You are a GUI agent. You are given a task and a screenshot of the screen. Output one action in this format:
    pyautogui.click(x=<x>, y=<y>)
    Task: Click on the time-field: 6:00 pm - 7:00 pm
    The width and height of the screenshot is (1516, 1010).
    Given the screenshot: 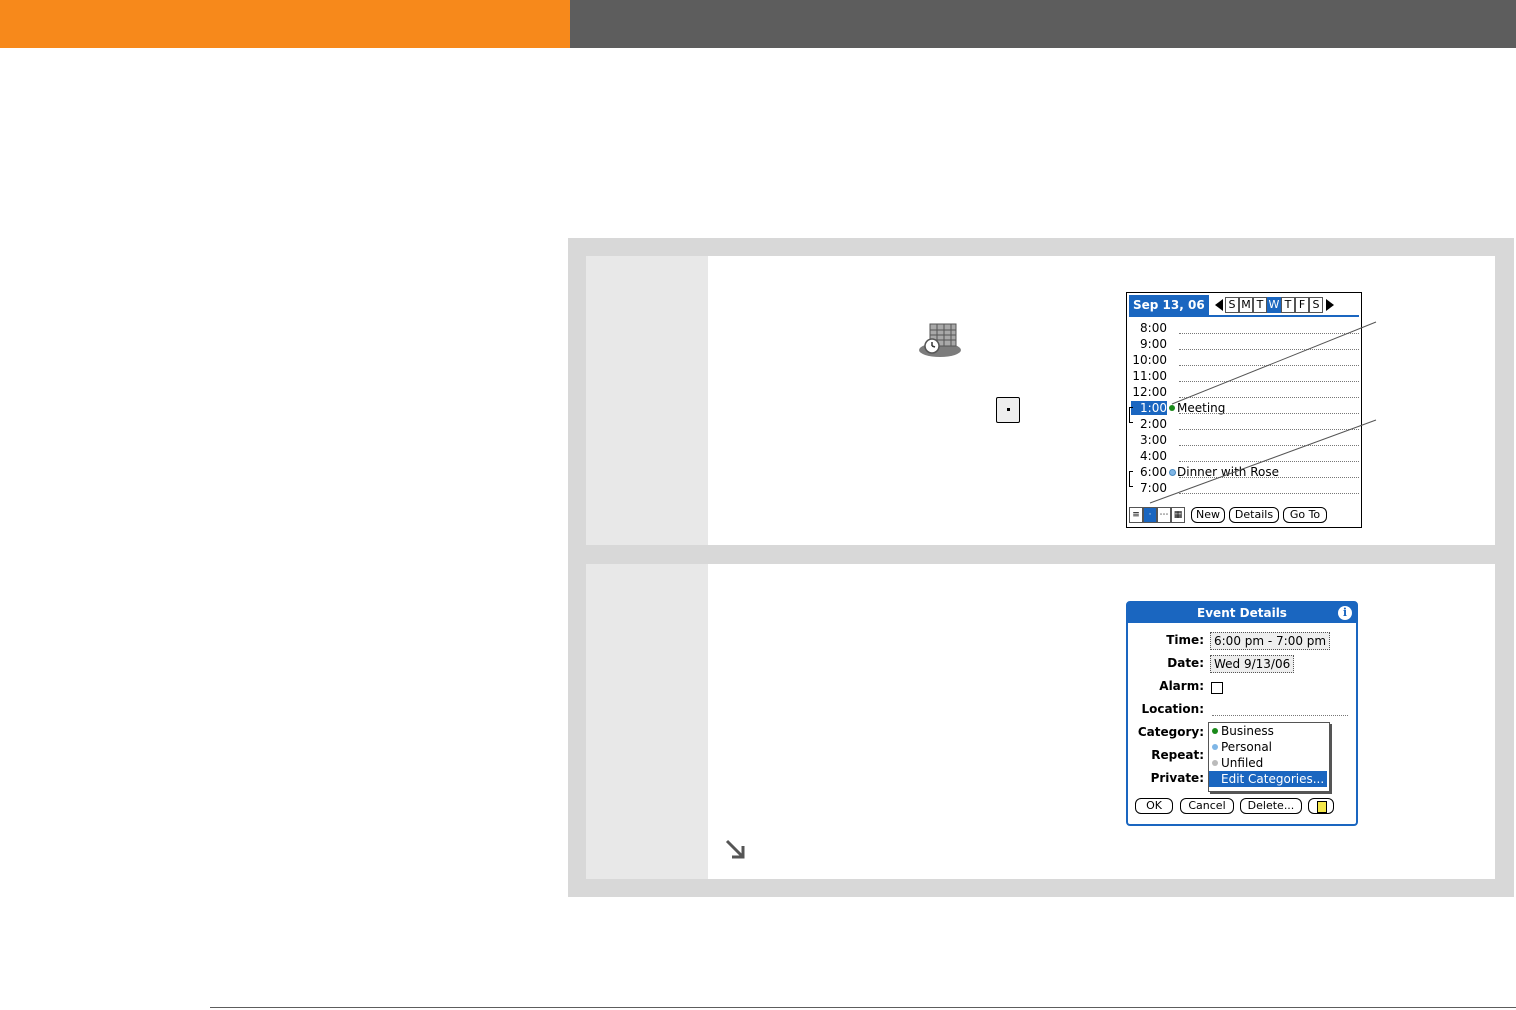 What is the action you would take?
    pyautogui.click(x=1270, y=641)
    